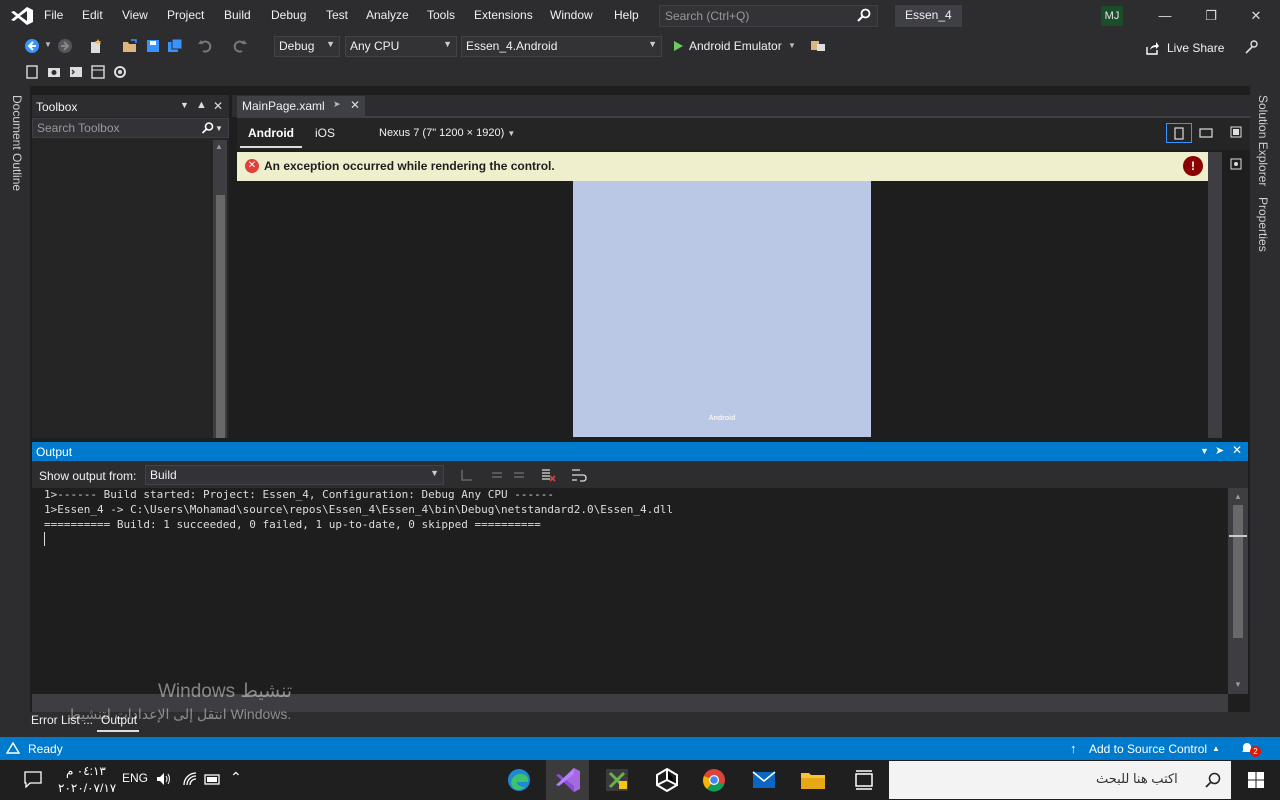  I want to click on platform-select: Any CPU ▼, so click(401, 46).